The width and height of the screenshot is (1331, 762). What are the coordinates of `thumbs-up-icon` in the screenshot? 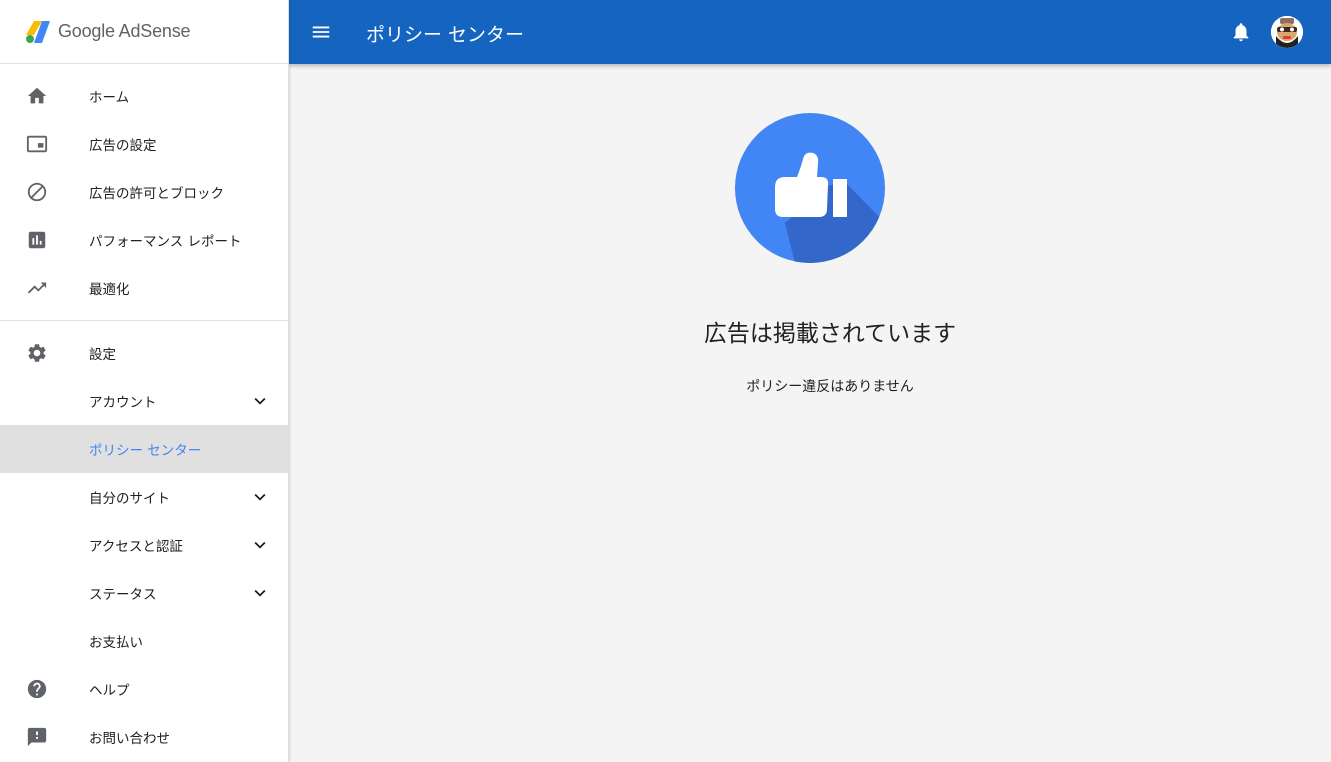 It's located at (810, 188).